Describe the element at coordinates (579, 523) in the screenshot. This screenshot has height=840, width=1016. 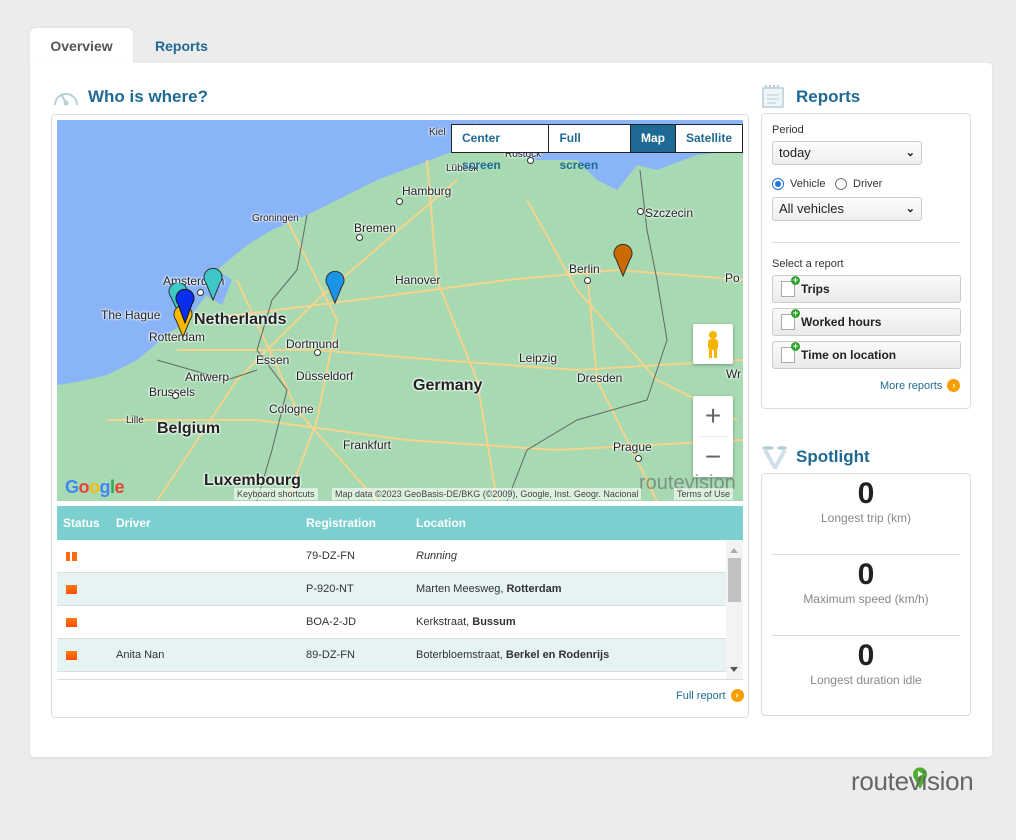
I see `col-location: Location` at that location.